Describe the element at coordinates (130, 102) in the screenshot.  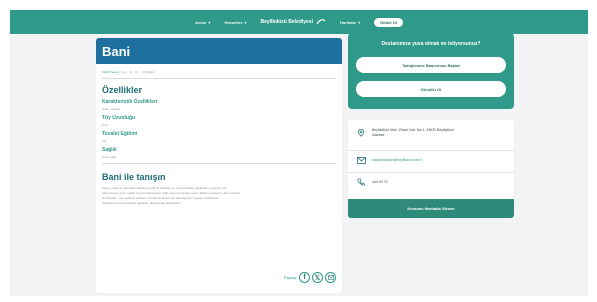
I see `feature-title: Karakteristik Özellikleri` at that location.